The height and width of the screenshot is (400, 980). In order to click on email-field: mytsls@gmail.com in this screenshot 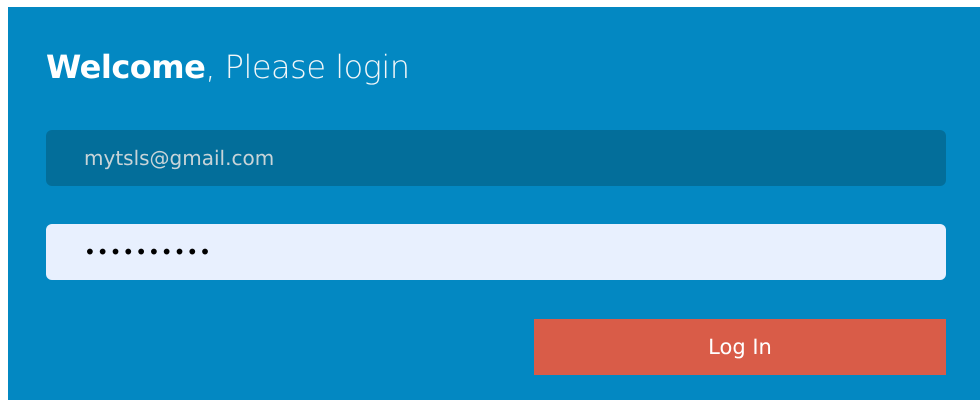, I will do `click(496, 158)`.